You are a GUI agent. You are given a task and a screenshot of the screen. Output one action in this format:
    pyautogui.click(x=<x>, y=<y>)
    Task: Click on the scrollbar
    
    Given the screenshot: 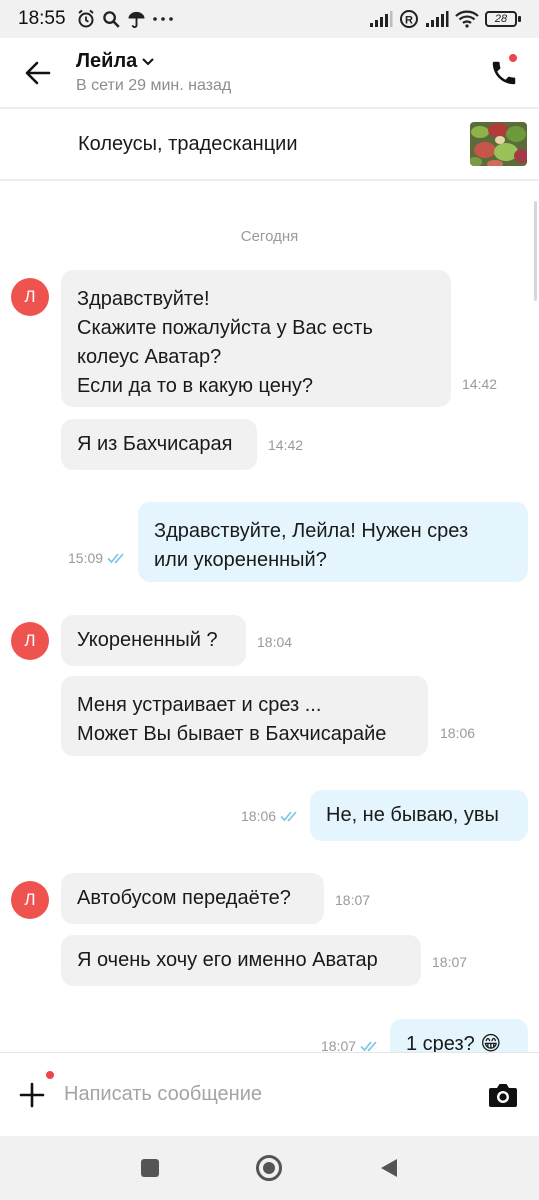 What is the action you would take?
    pyautogui.click(x=535, y=251)
    